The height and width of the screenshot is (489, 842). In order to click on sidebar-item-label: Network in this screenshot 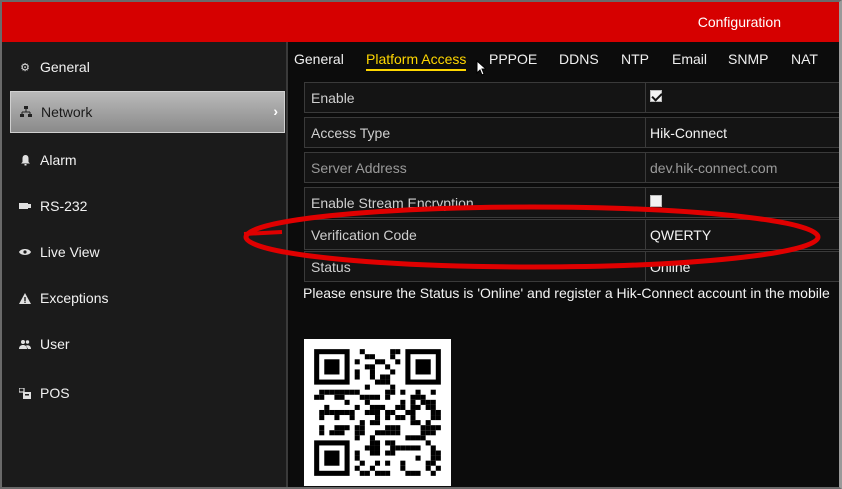, I will do `click(67, 112)`.